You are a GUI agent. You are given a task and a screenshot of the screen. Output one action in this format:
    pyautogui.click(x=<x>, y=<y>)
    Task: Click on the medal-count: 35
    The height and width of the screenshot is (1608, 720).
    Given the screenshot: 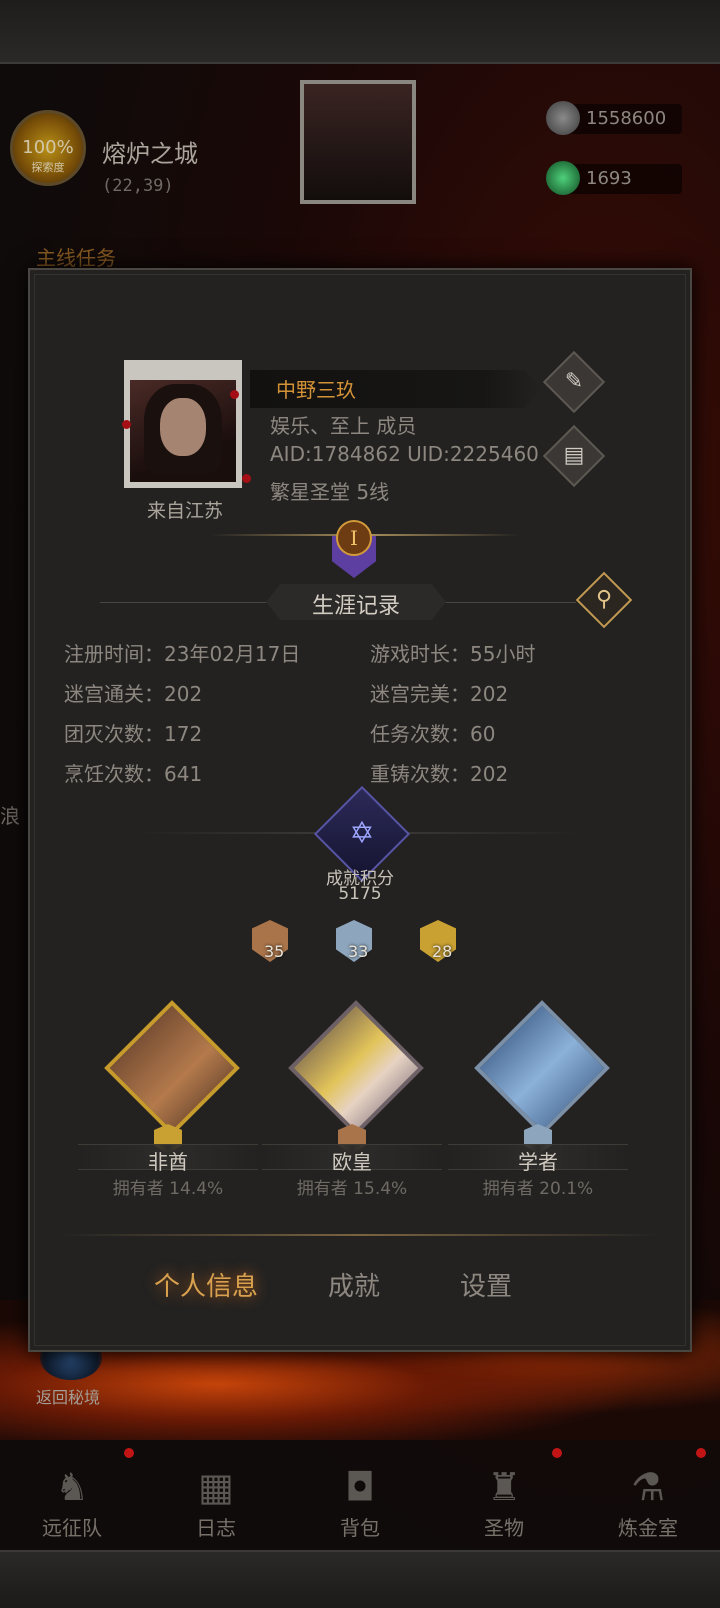 What is the action you would take?
    pyautogui.click(x=274, y=951)
    